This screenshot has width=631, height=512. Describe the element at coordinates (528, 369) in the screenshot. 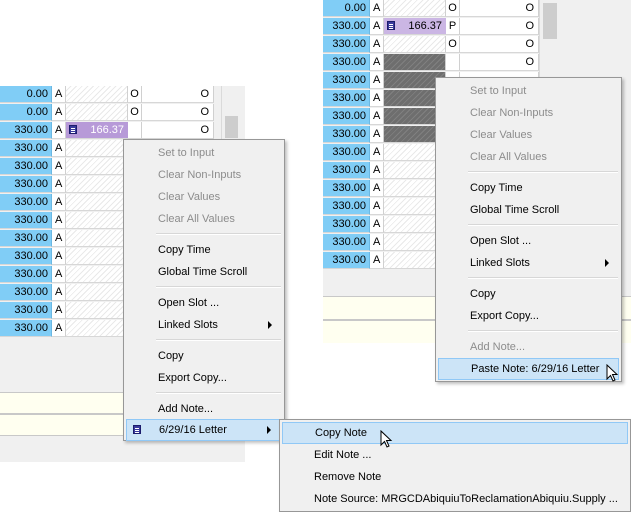

I see `menu-item-paste-note: Paste Note: 6/29/16 Letter` at that location.